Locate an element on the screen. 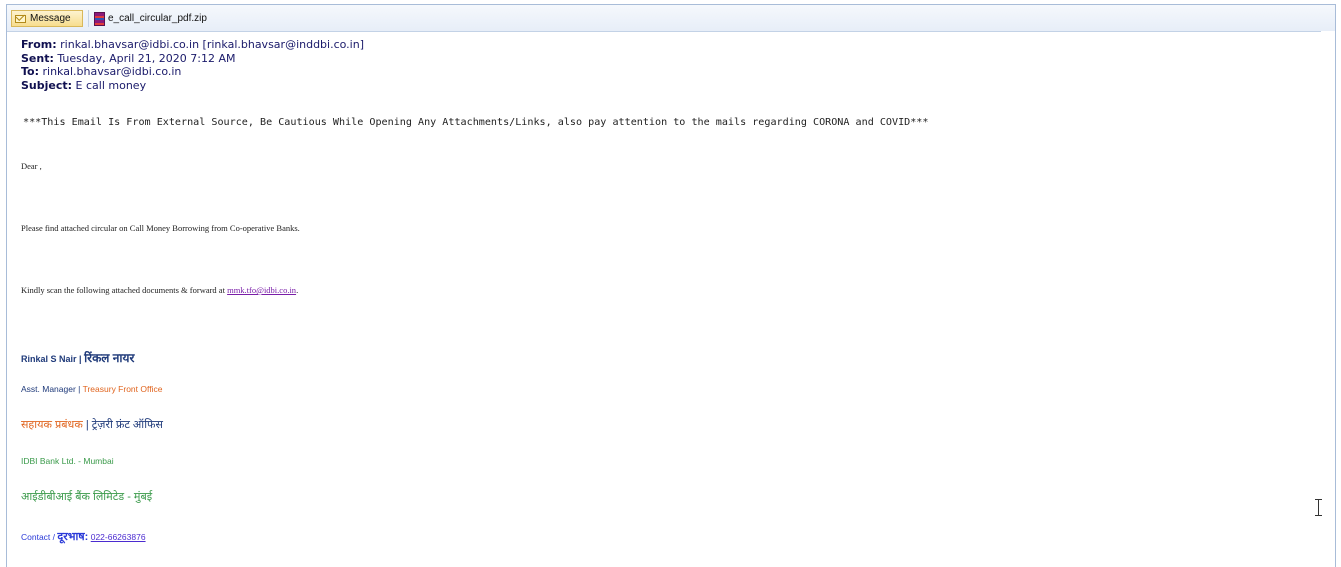 The image size is (1341, 567). signature-name-en: Rinkal S Nair is located at coordinates (49, 359).